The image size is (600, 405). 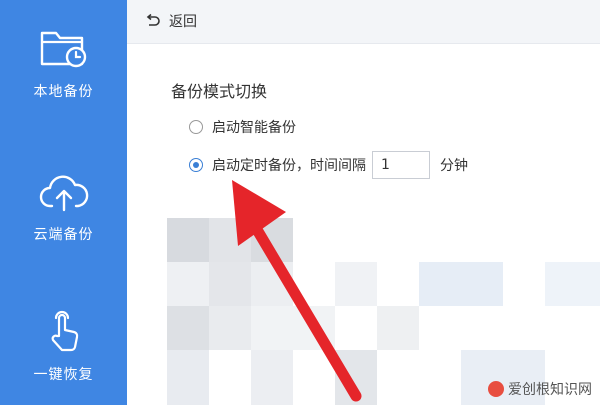 I want to click on undo-arrow-icon, so click(x=153, y=19).